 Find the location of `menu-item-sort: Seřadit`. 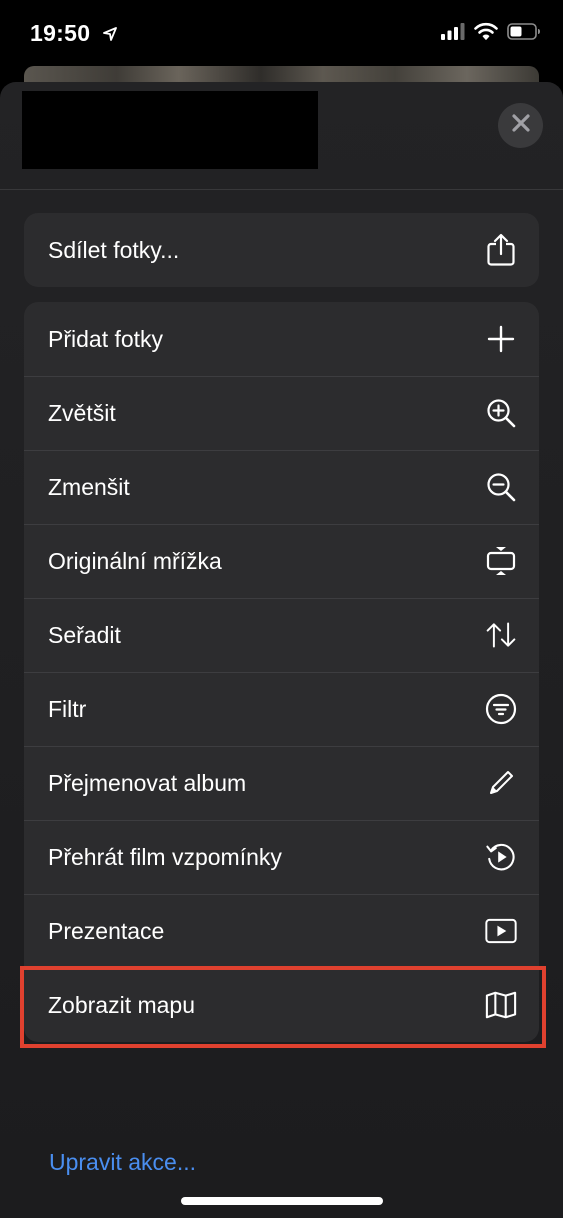

menu-item-sort: Seřadit is located at coordinates (281, 635).